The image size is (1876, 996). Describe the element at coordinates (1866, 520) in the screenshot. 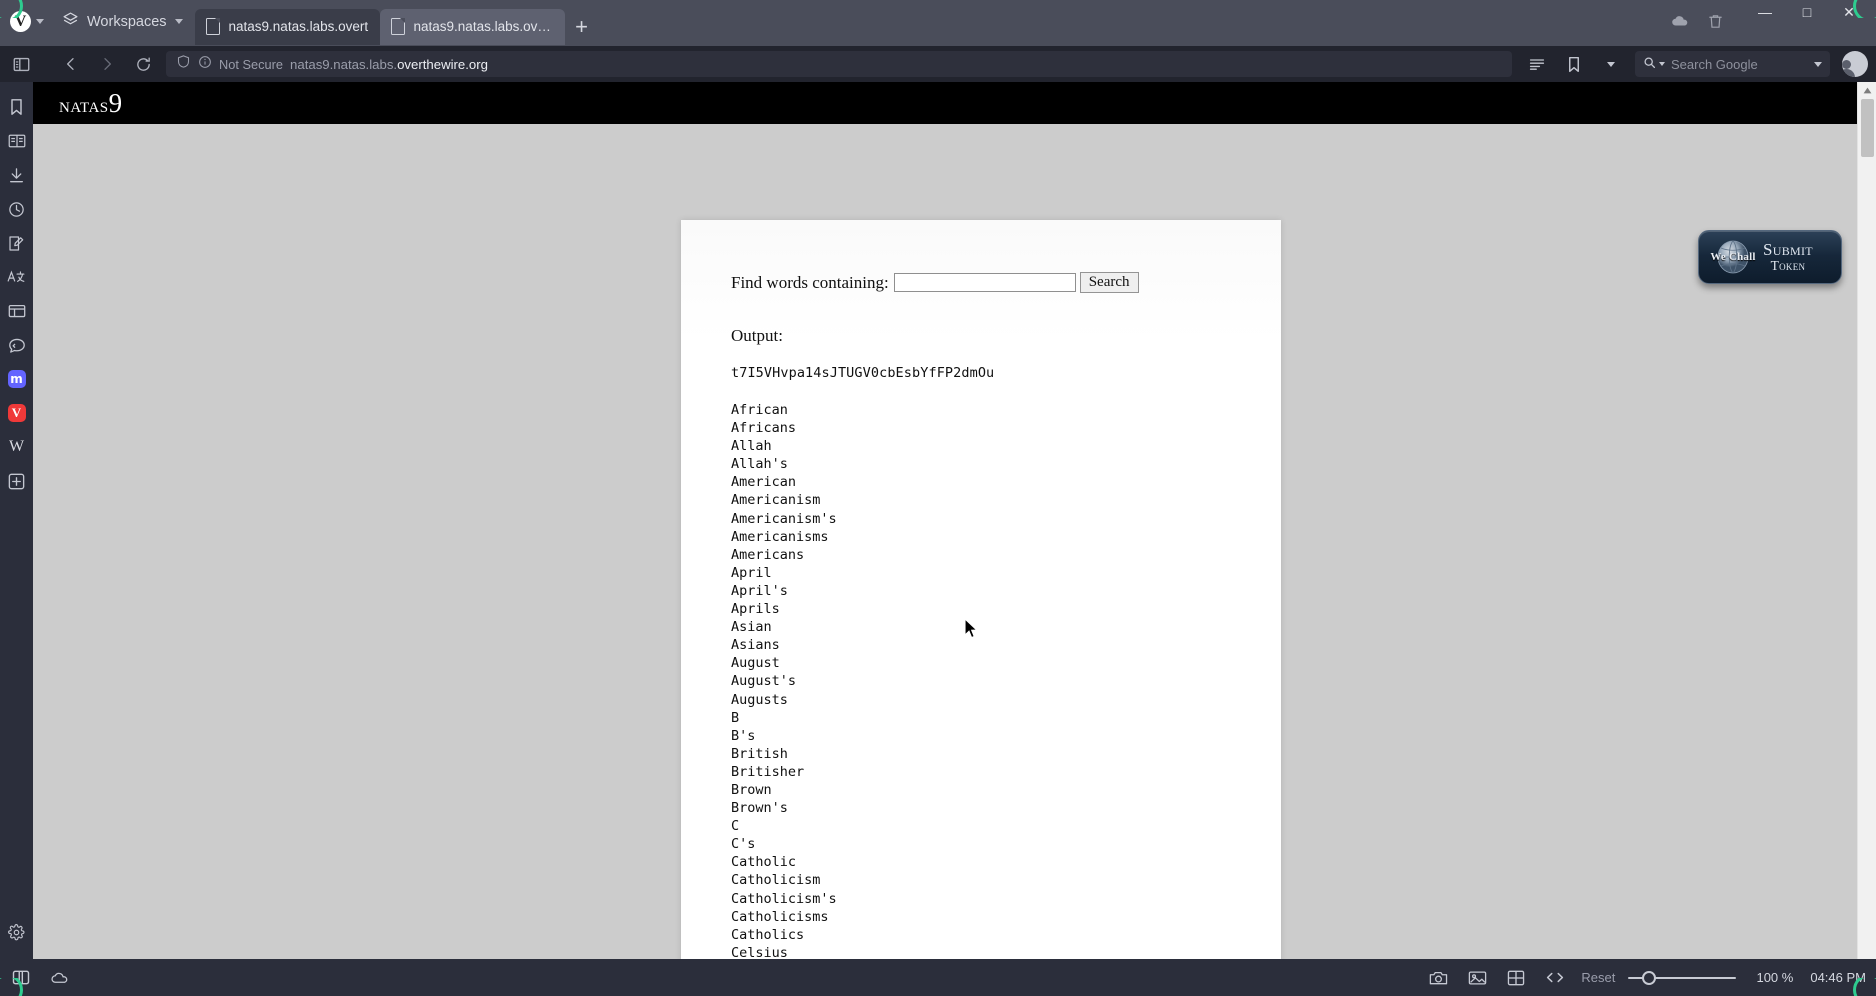

I see `page-scrollbar` at that location.